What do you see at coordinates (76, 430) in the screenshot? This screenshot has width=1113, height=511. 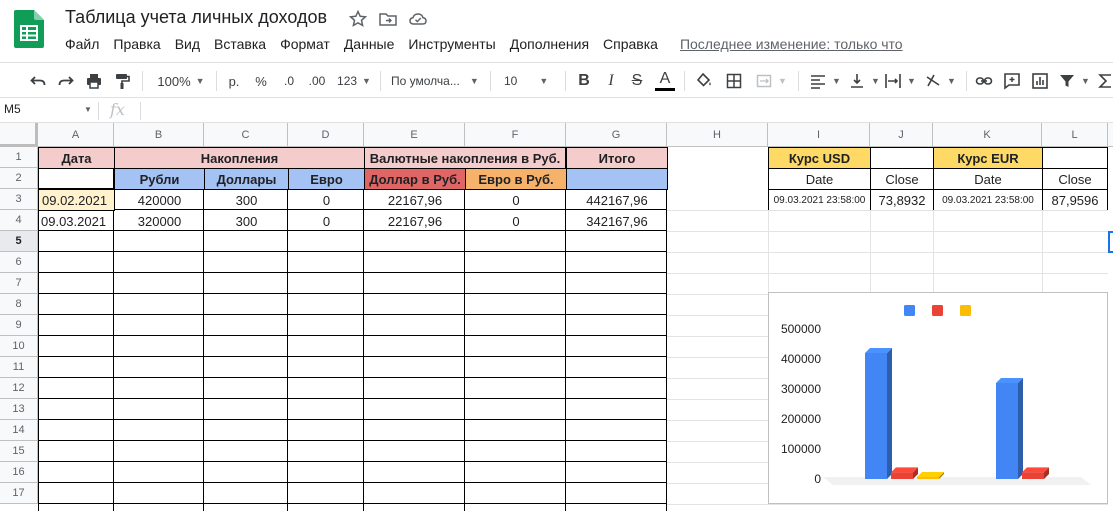 I see `cell-a14` at bounding box center [76, 430].